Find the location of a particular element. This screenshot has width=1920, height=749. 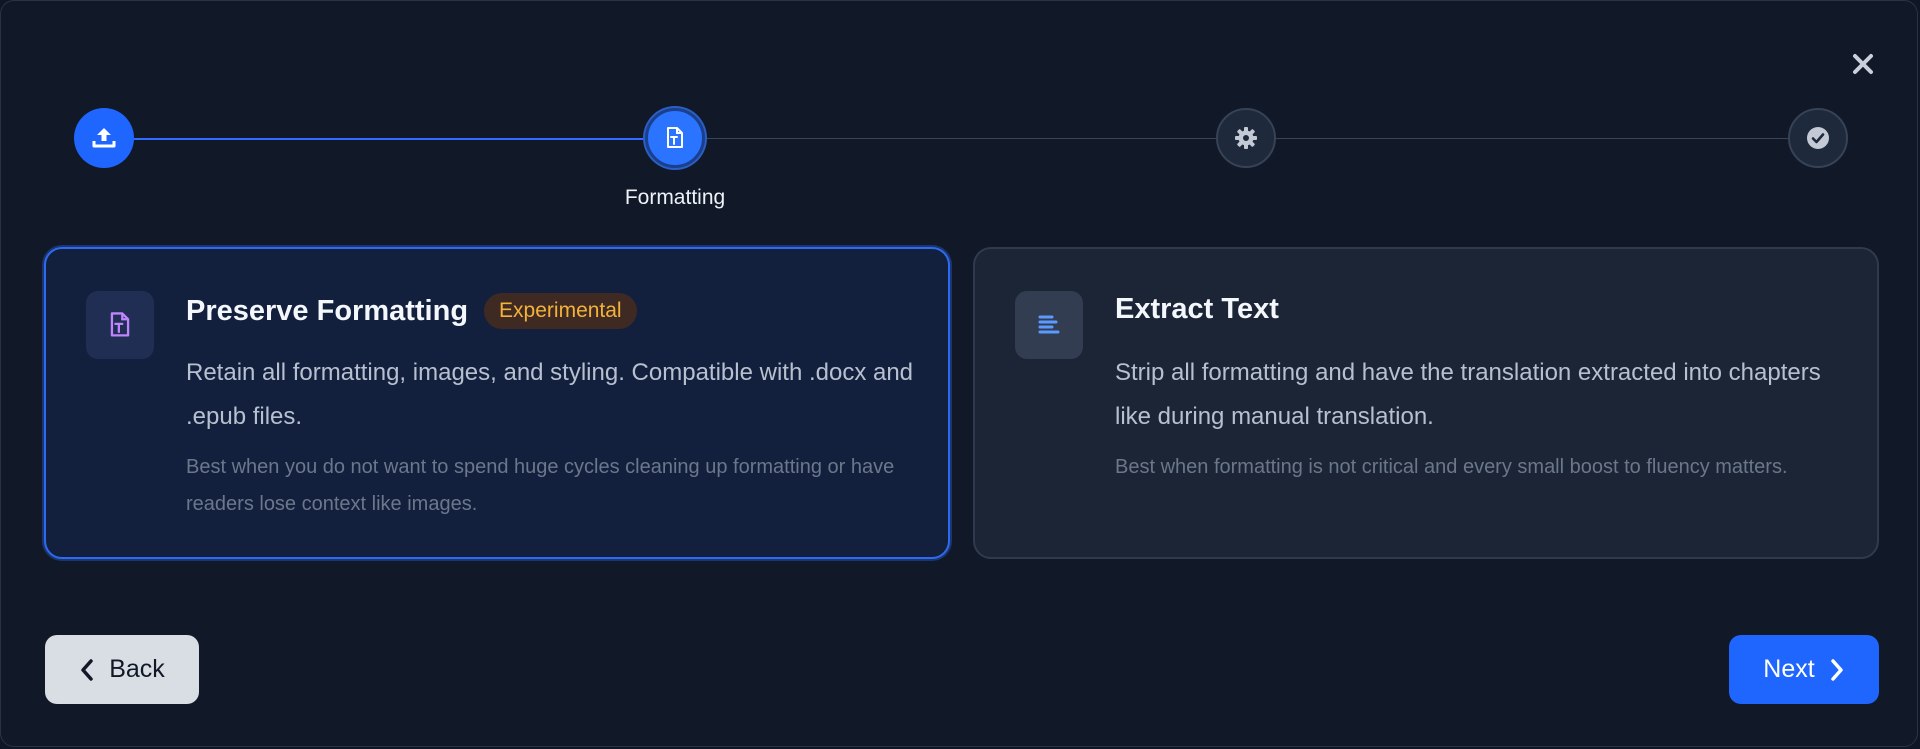

step-complete is located at coordinates (1818, 138).